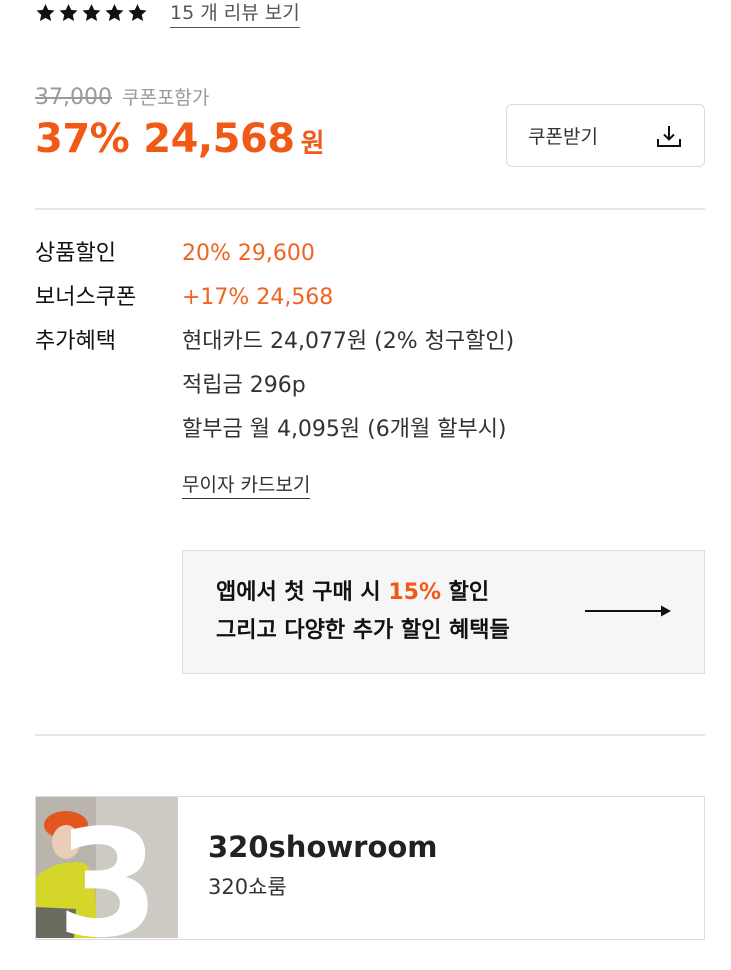 The width and height of the screenshot is (731, 970). I want to click on app-promo-banner: 앱에서 첫 구매 시 15% 할인 그리고 다양한 추가 할인 혜택들, so click(443, 612).